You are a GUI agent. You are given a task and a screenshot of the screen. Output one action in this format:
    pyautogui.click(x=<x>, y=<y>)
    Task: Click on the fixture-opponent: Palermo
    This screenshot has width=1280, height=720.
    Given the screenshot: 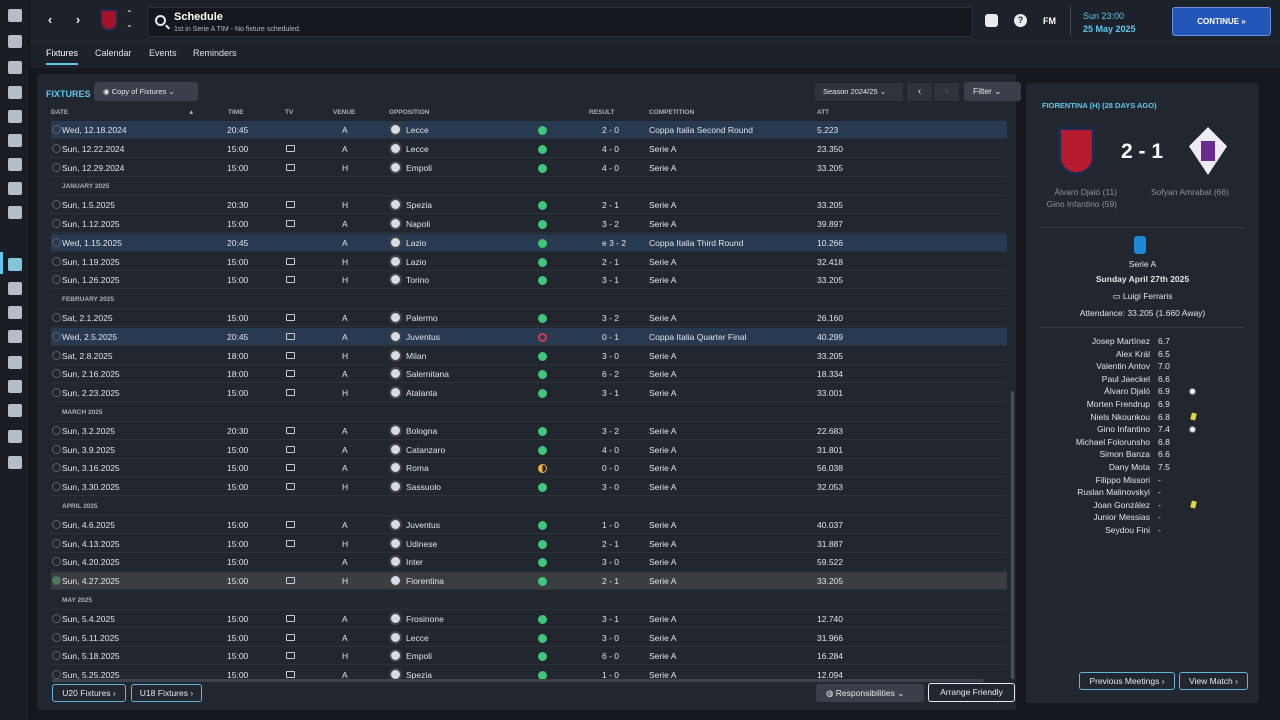 What is the action you would take?
    pyautogui.click(x=422, y=318)
    